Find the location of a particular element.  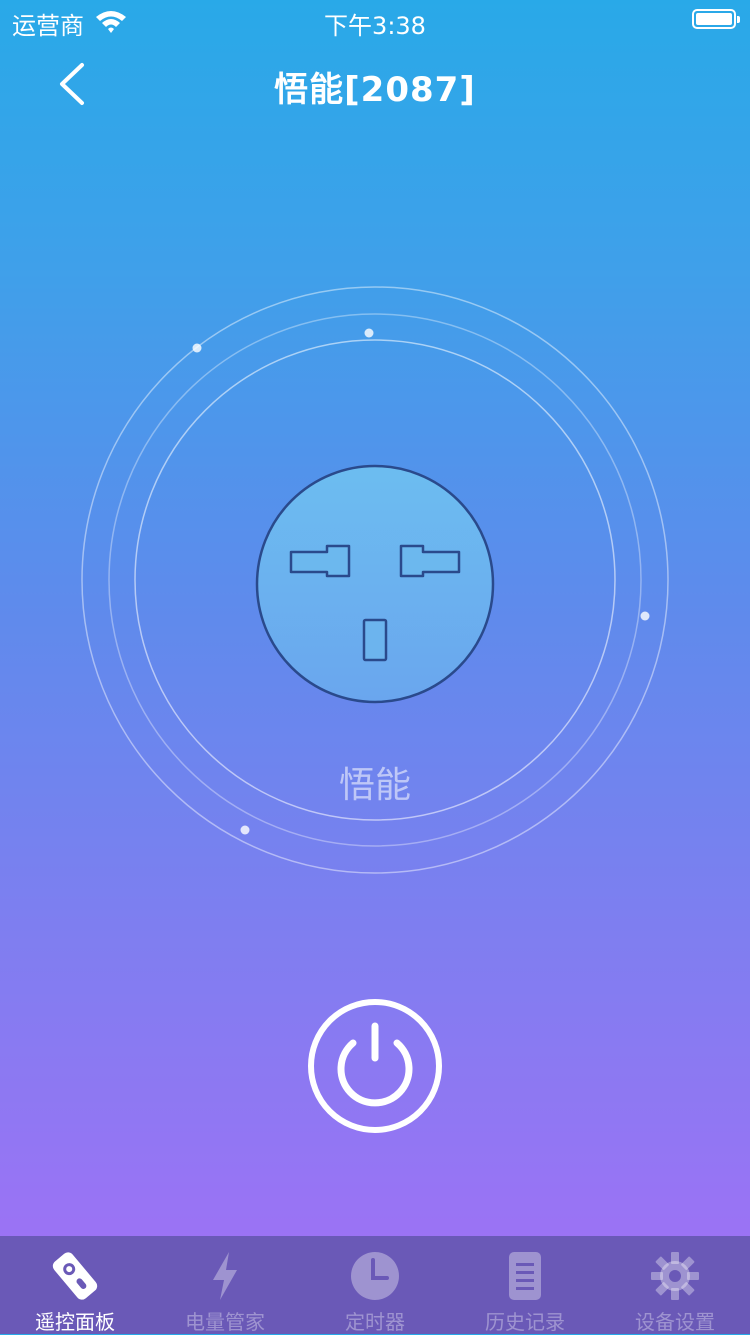

tab-power-manager: 电量管家 is located at coordinates (225, 1285).